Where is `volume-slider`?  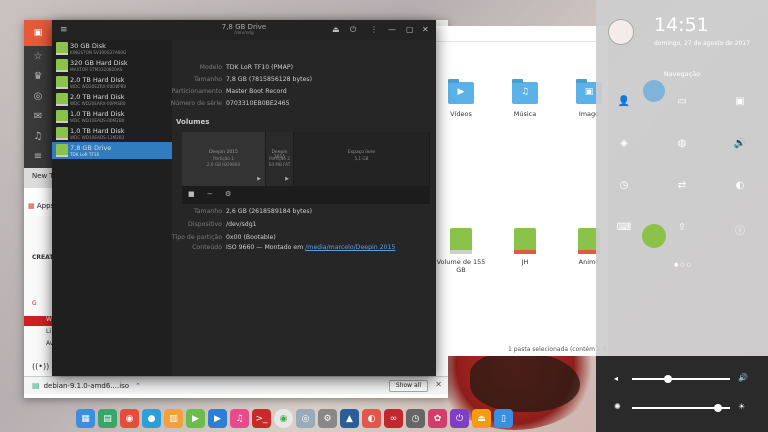
volume-slider is located at coordinates (681, 379).